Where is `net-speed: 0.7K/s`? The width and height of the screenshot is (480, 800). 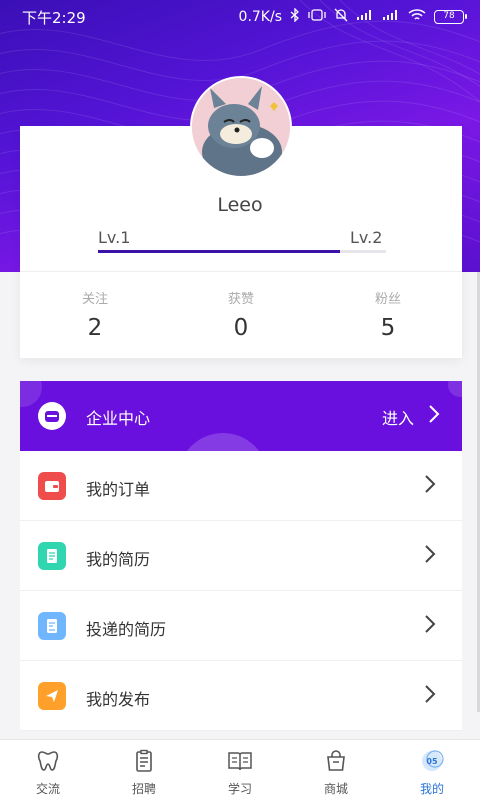 net-speed: 0.7K/s is located at coordinates (260, 17).